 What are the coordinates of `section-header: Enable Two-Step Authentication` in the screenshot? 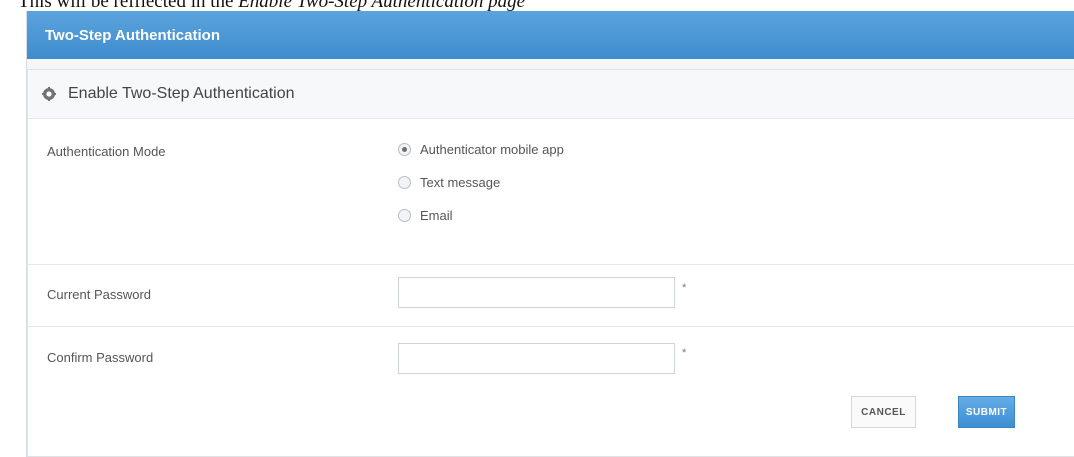 It's located at (551, 94).